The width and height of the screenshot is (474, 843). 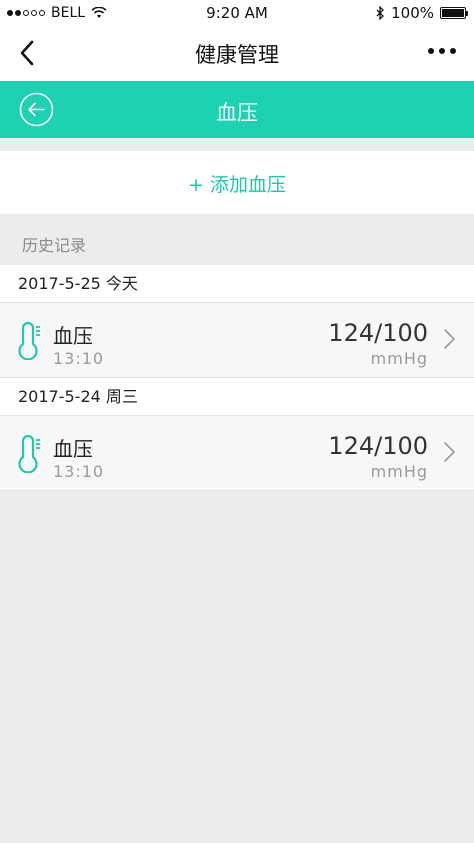 I want to click on add-blood-pressure-button: + 添加血压, so click(x=237, y=183).